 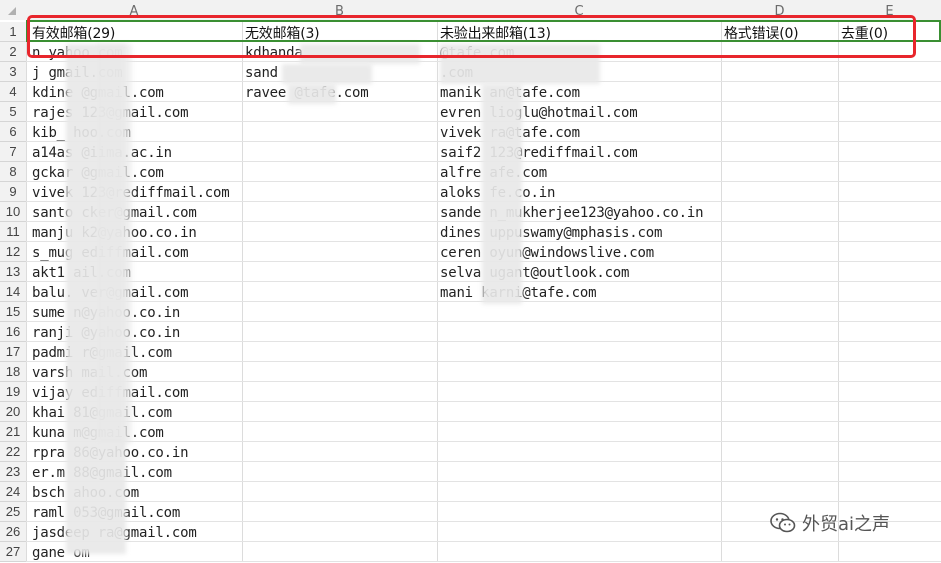 I want to click on row-header-23: 23, so click(x=13, y=472).